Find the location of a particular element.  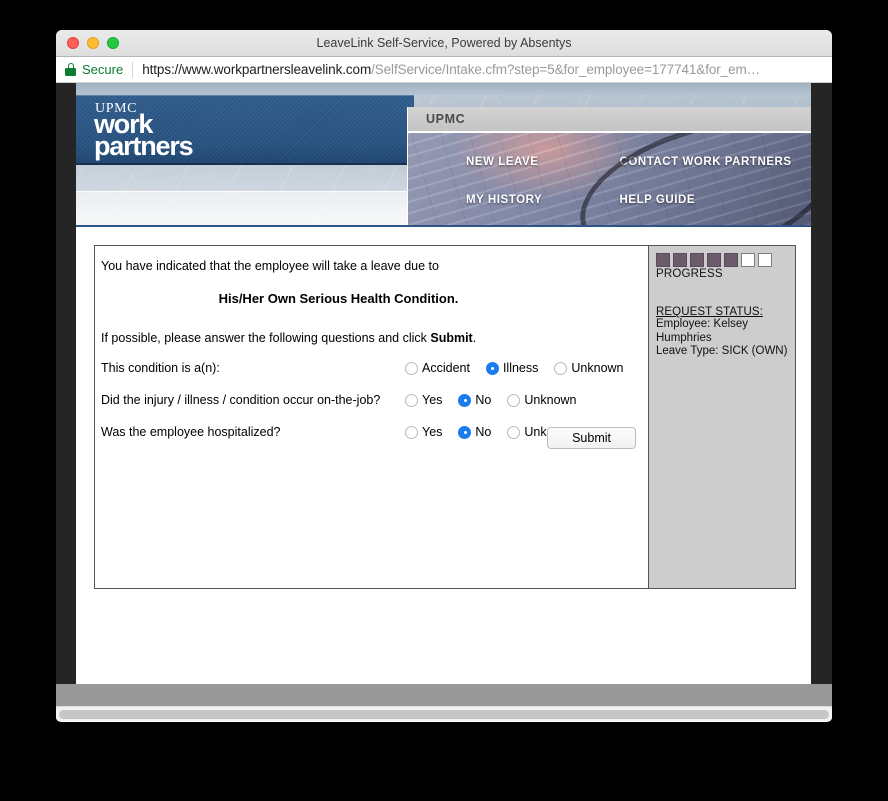

radio-label-onjob-no: No is located at coordinates (483, 400).